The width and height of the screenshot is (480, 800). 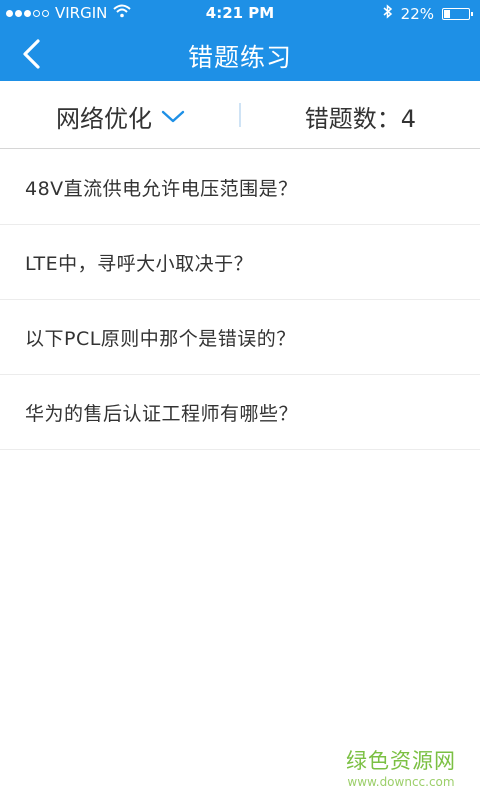 I want to click on filter-bar: 网络优化 错题数：4, so click(x=240, y=115).